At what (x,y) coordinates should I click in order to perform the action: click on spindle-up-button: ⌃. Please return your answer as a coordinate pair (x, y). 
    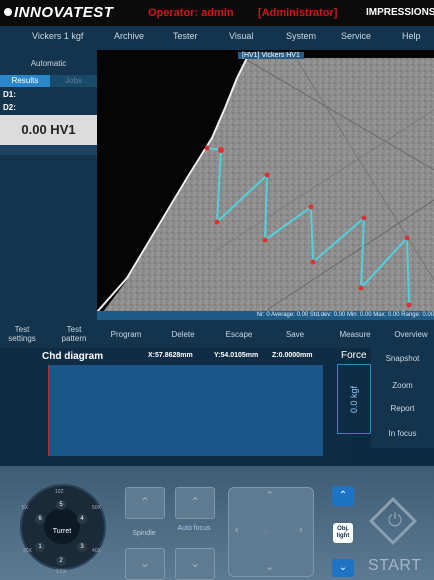
    Looking at the image, I should click on (145, 503).